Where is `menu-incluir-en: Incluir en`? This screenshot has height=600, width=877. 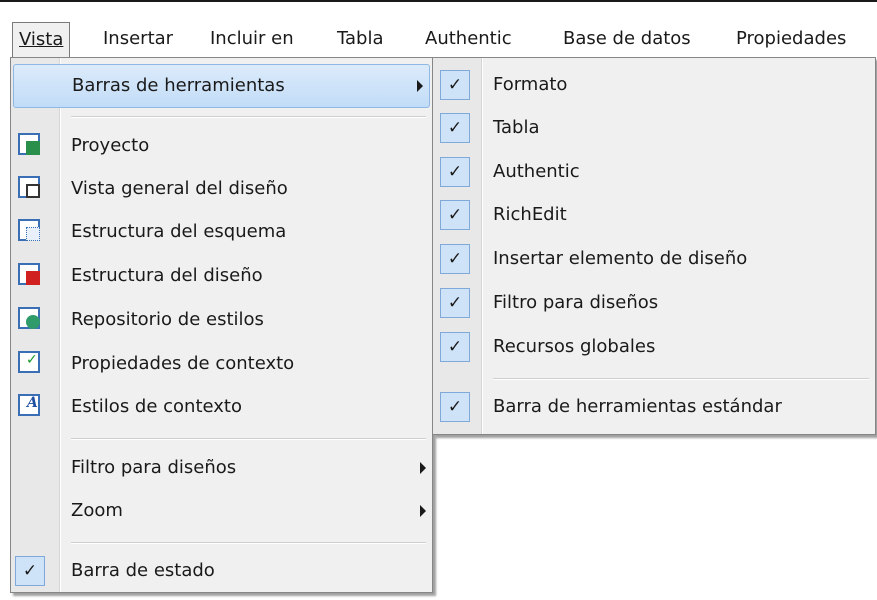
menu-incluir-en: Incluir en is located at coordinates (252, 39).